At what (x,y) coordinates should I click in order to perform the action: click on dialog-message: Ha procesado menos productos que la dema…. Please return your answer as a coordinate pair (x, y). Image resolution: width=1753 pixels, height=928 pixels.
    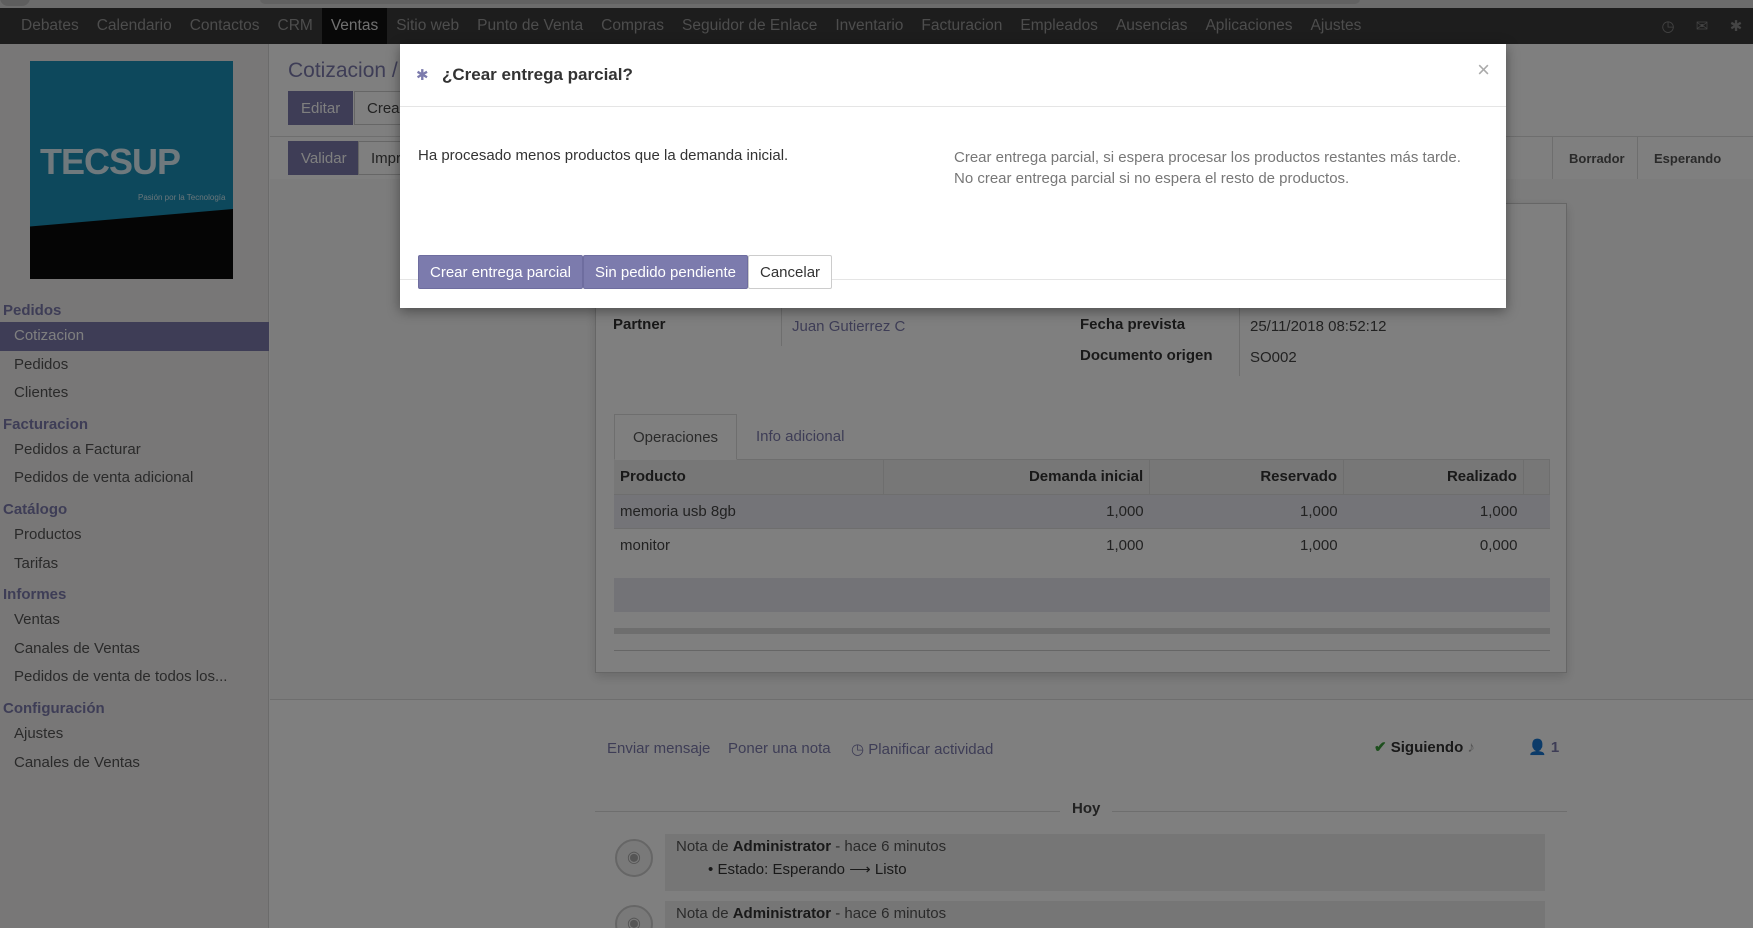
    Looking at the image, I should click on (603, 155).